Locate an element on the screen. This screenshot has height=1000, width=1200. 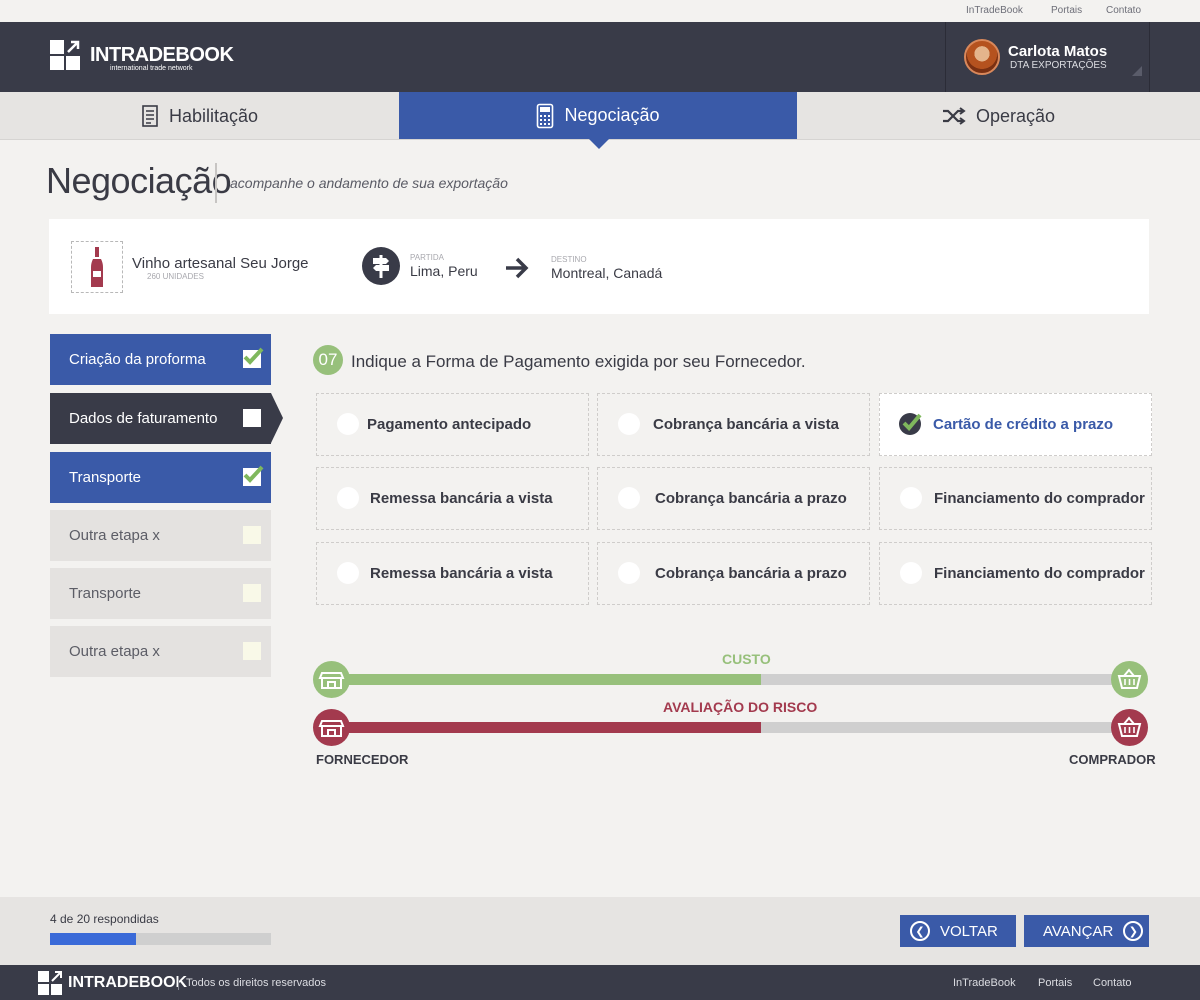
option-card: Cartão de crédito a prazo is located at coordinates (1015, 424).